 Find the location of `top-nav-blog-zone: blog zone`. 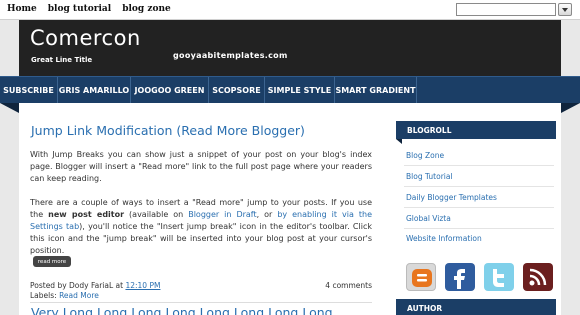

top-nav-blog-zone: blog zone is located at coordinates (146, 9).